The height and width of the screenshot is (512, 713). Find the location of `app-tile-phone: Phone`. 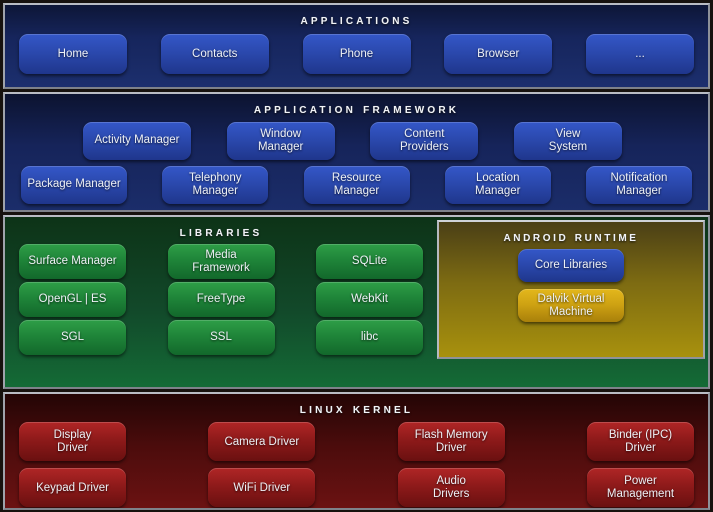

app-tile-phone: Phone is located at coordinates (356, 54).